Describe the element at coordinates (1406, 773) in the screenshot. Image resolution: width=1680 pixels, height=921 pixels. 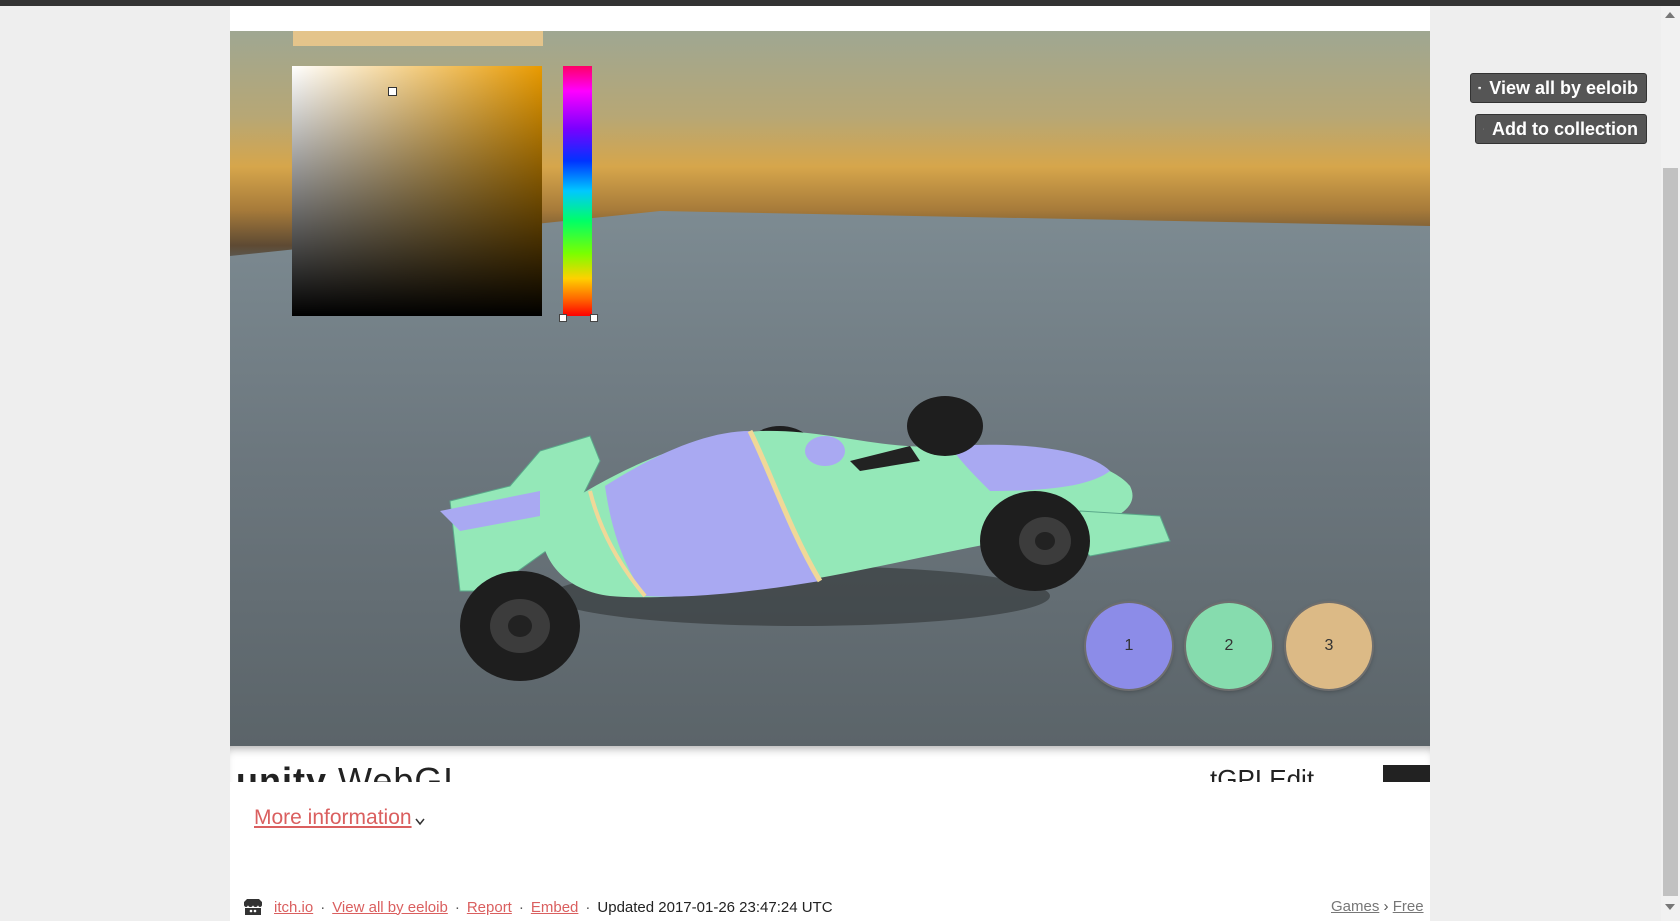
I see `fullscreen-button` at that location.